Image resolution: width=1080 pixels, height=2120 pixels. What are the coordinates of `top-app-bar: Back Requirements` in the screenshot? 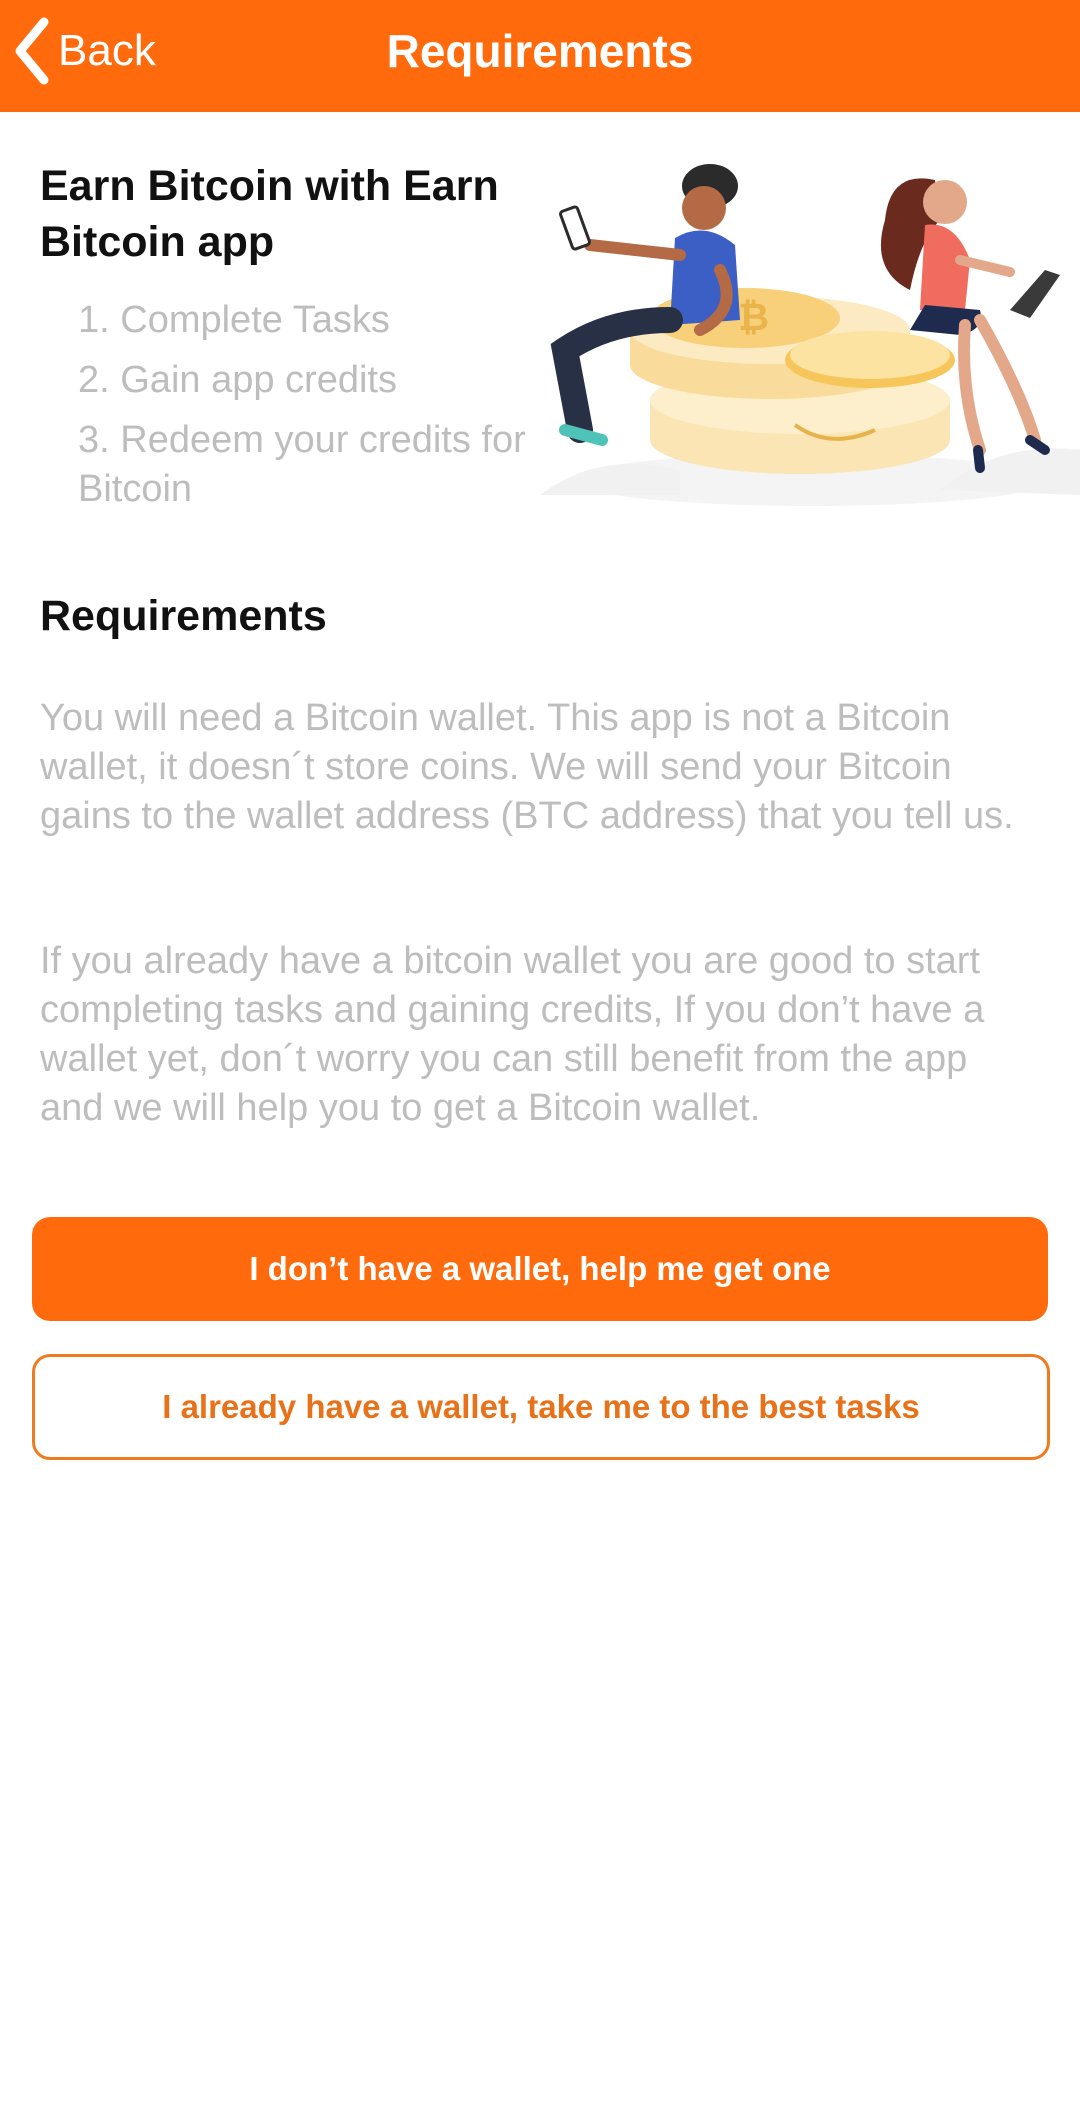 It's located at (540, 56).